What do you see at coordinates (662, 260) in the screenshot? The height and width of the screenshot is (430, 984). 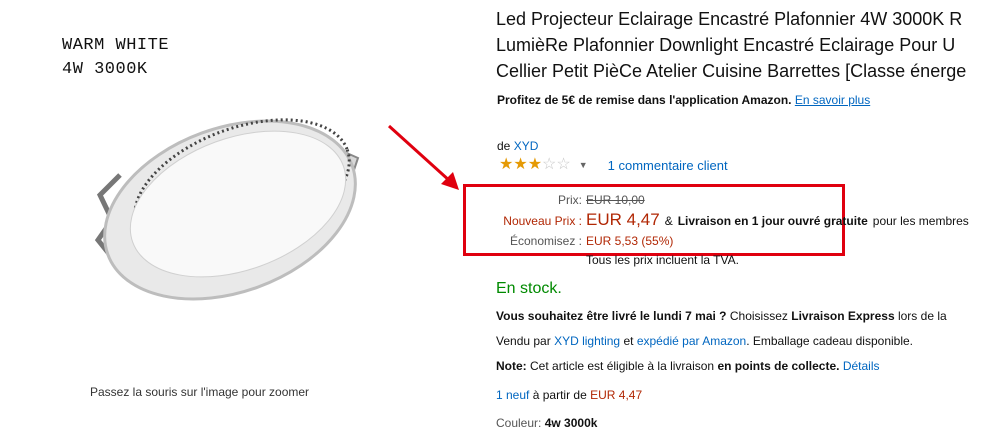 I see `tax-note: Tous les prix incluent la TVA.` at bounding box center [662, 260].